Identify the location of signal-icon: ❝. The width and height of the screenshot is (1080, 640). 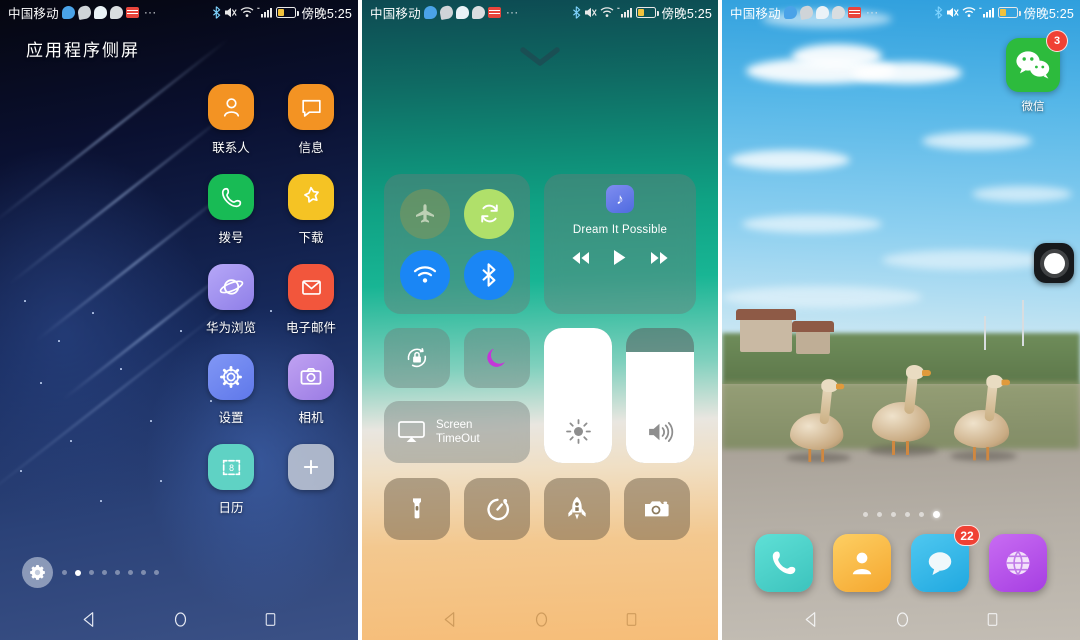
(265, 12).